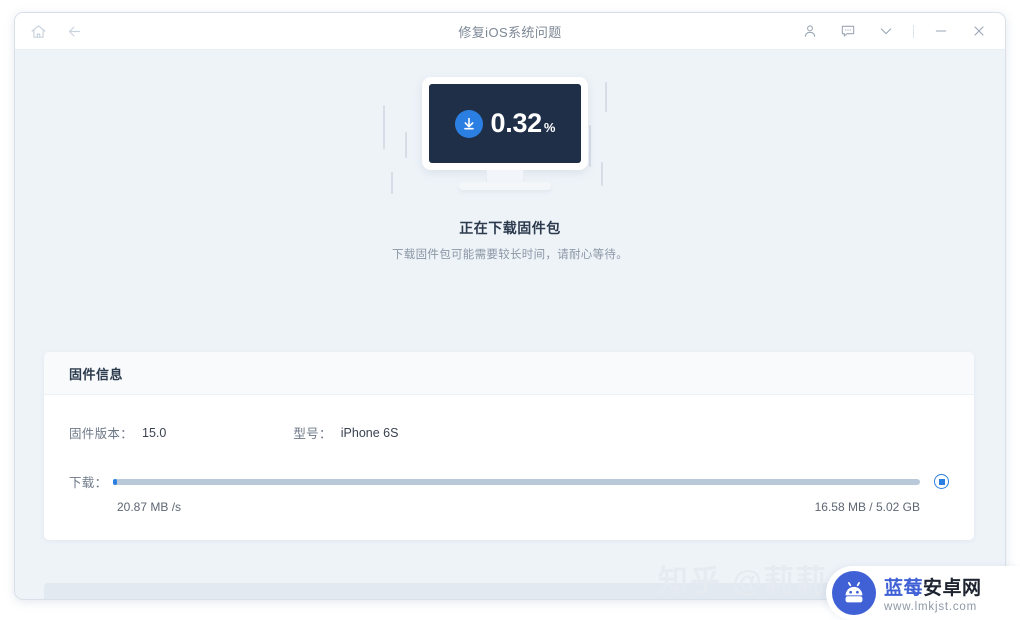  I want to click on back-arrow-icon, so click(74, 31).